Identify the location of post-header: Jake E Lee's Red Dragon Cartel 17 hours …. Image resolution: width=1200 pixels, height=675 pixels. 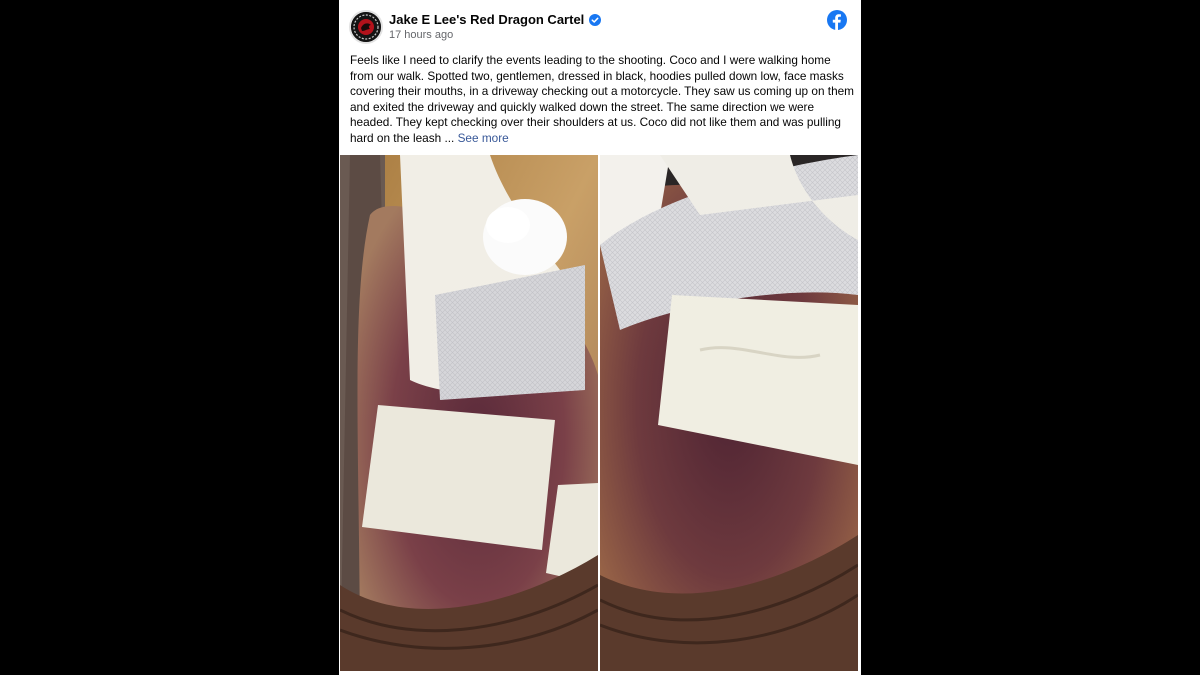
(600, 26).